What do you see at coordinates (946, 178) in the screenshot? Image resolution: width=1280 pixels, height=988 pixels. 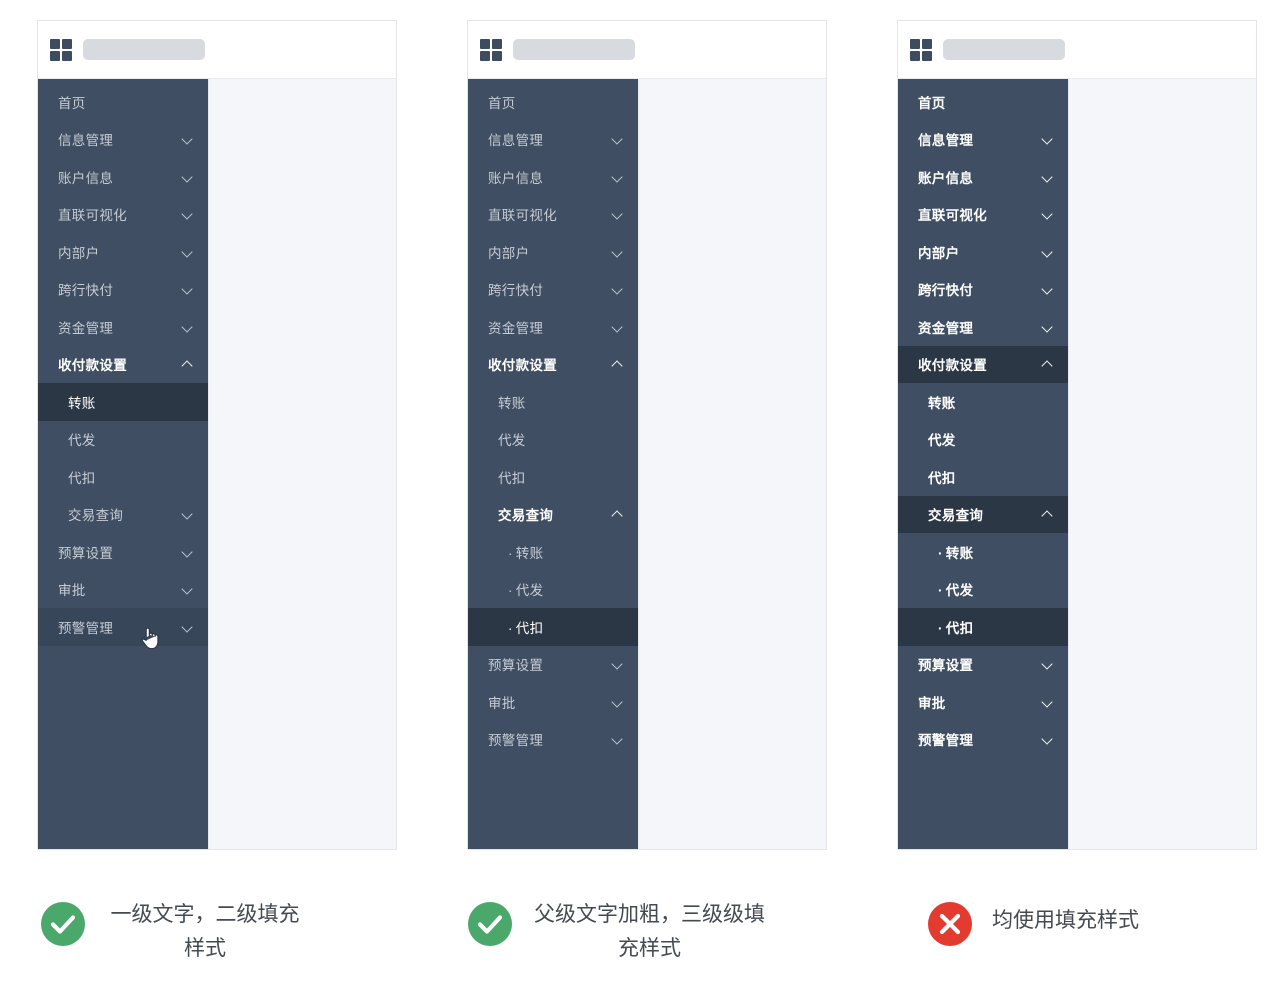 I see `menu-item-label: 账户信息` at bounding box center [946, 178].